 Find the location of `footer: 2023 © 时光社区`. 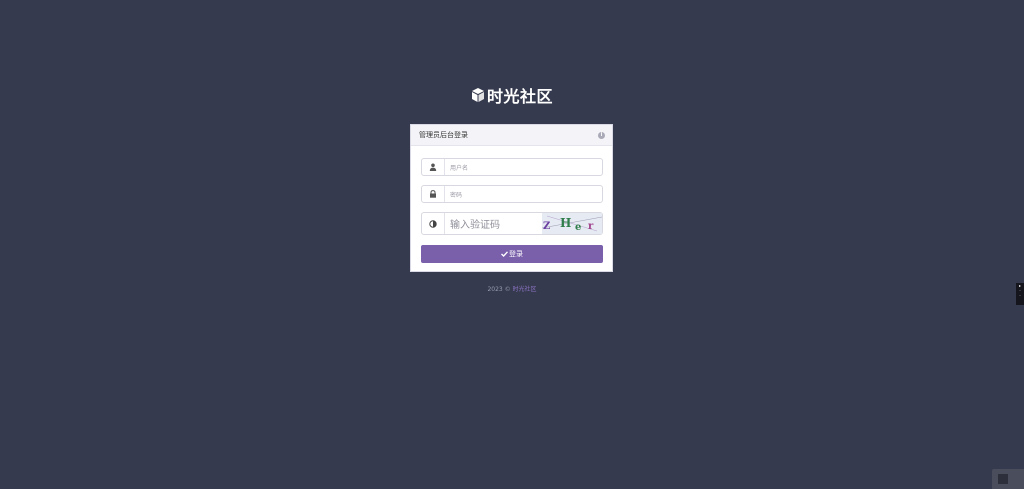

footer: 2023 © 时光社区 is located at coordinates (512, 288).